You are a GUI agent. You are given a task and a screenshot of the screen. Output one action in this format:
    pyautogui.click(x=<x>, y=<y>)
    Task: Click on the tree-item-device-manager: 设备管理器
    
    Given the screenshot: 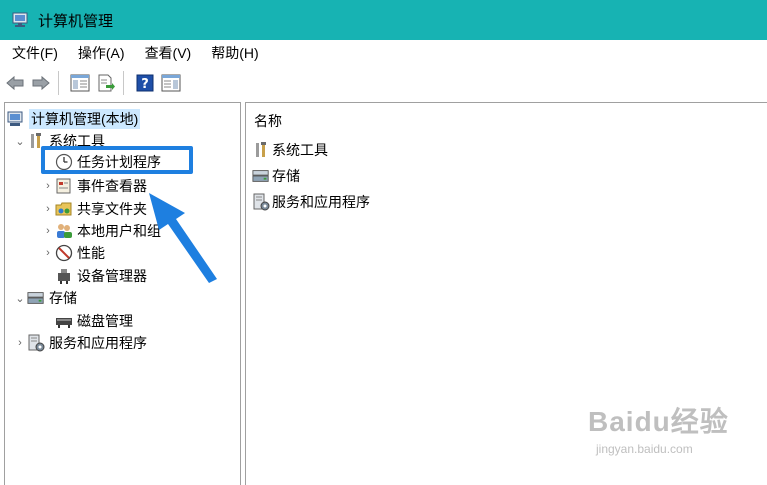 What is the action you would take?
    pyautogui.click(x=94, y=276)
    